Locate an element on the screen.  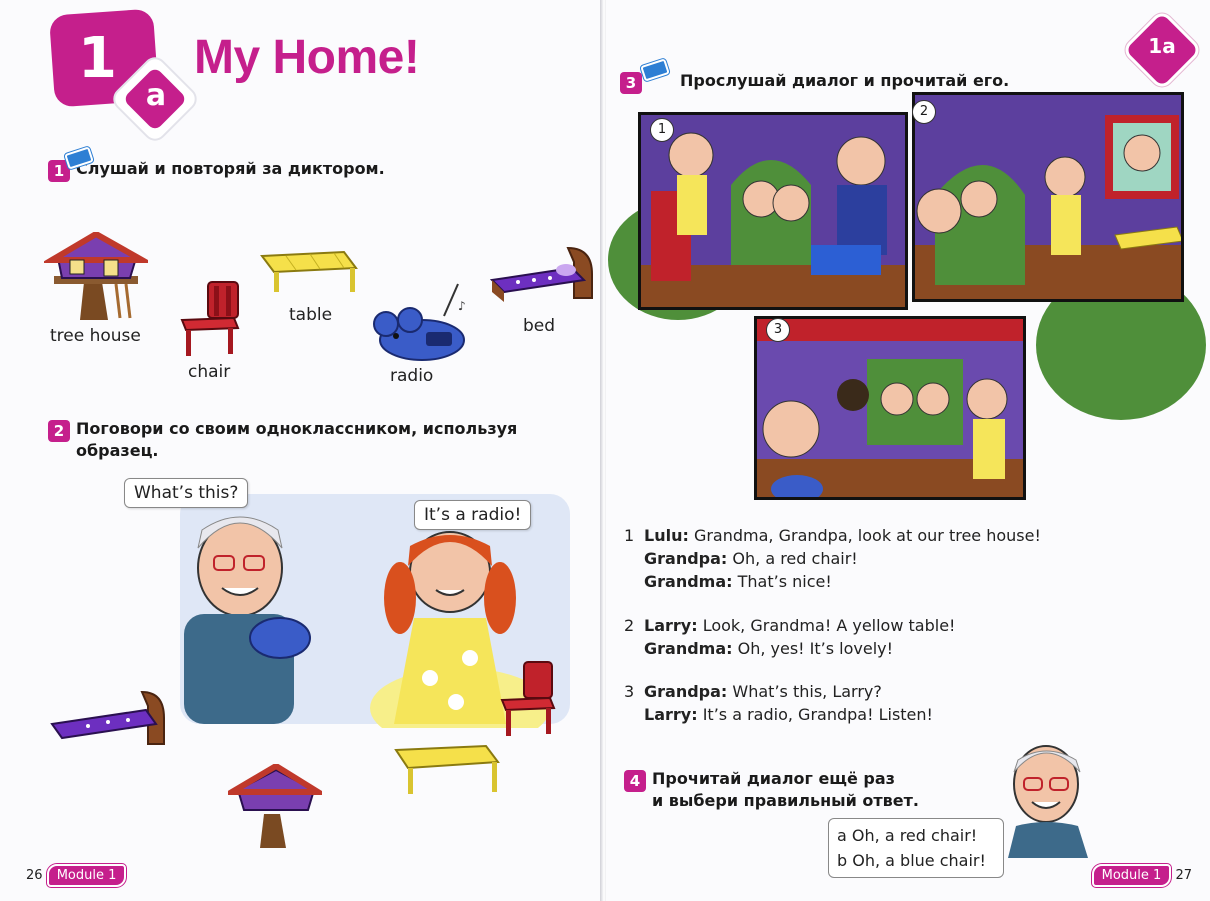
exercise-3-number: 3 is located at coordinates (631, 83).